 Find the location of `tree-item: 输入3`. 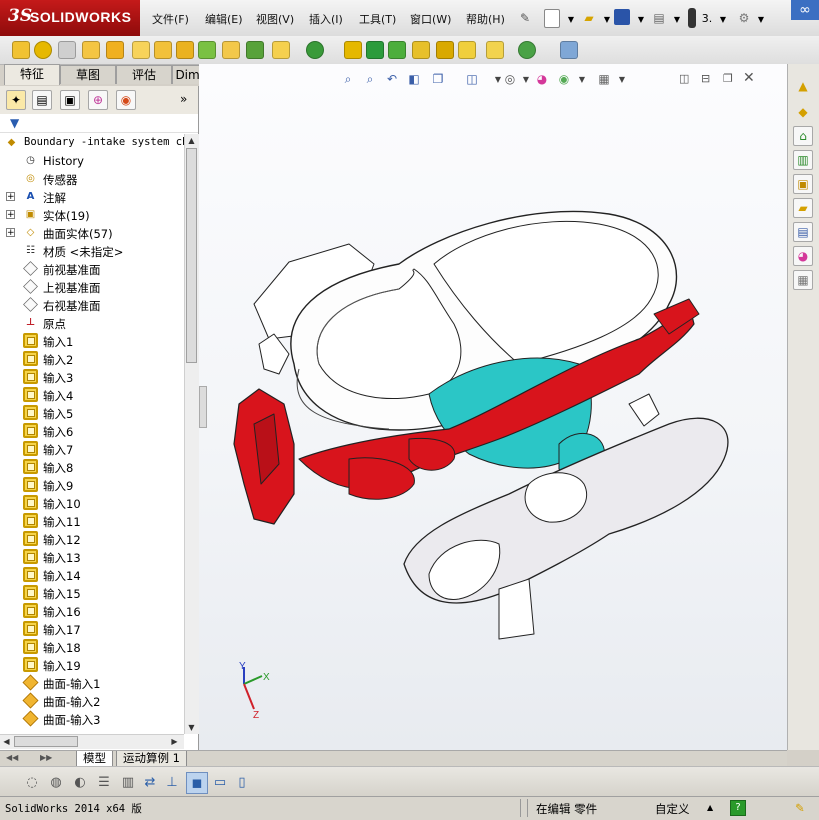

tree-item: 输入3 is located at coordinates (92, 377).